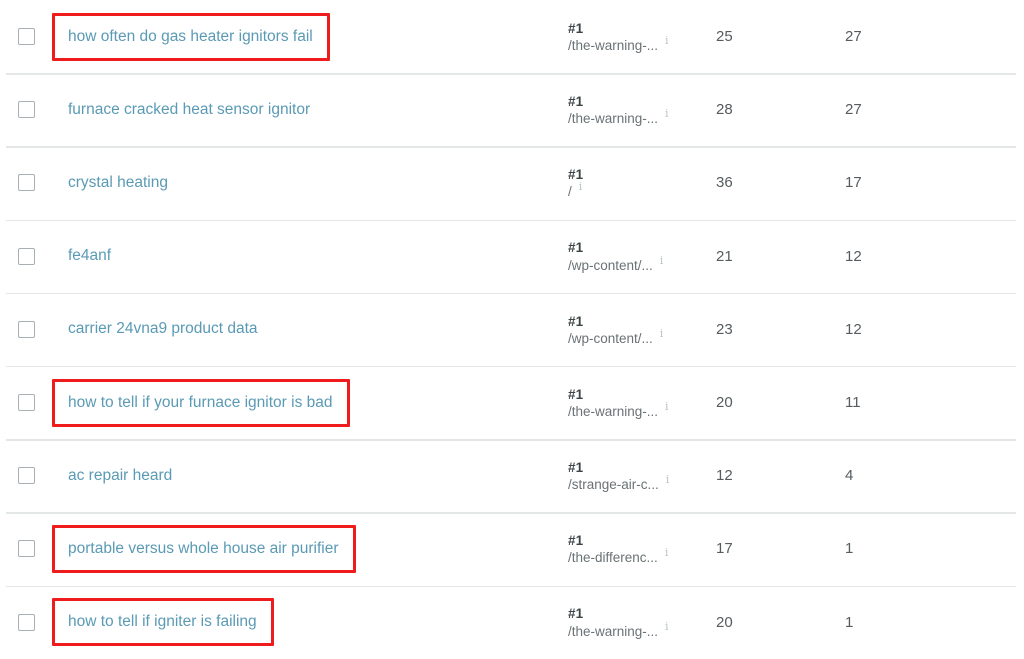 This screenshot has height=659, width=1024. I want to click on rank-url-line: /strange-air-c... i, so click(619, 483).